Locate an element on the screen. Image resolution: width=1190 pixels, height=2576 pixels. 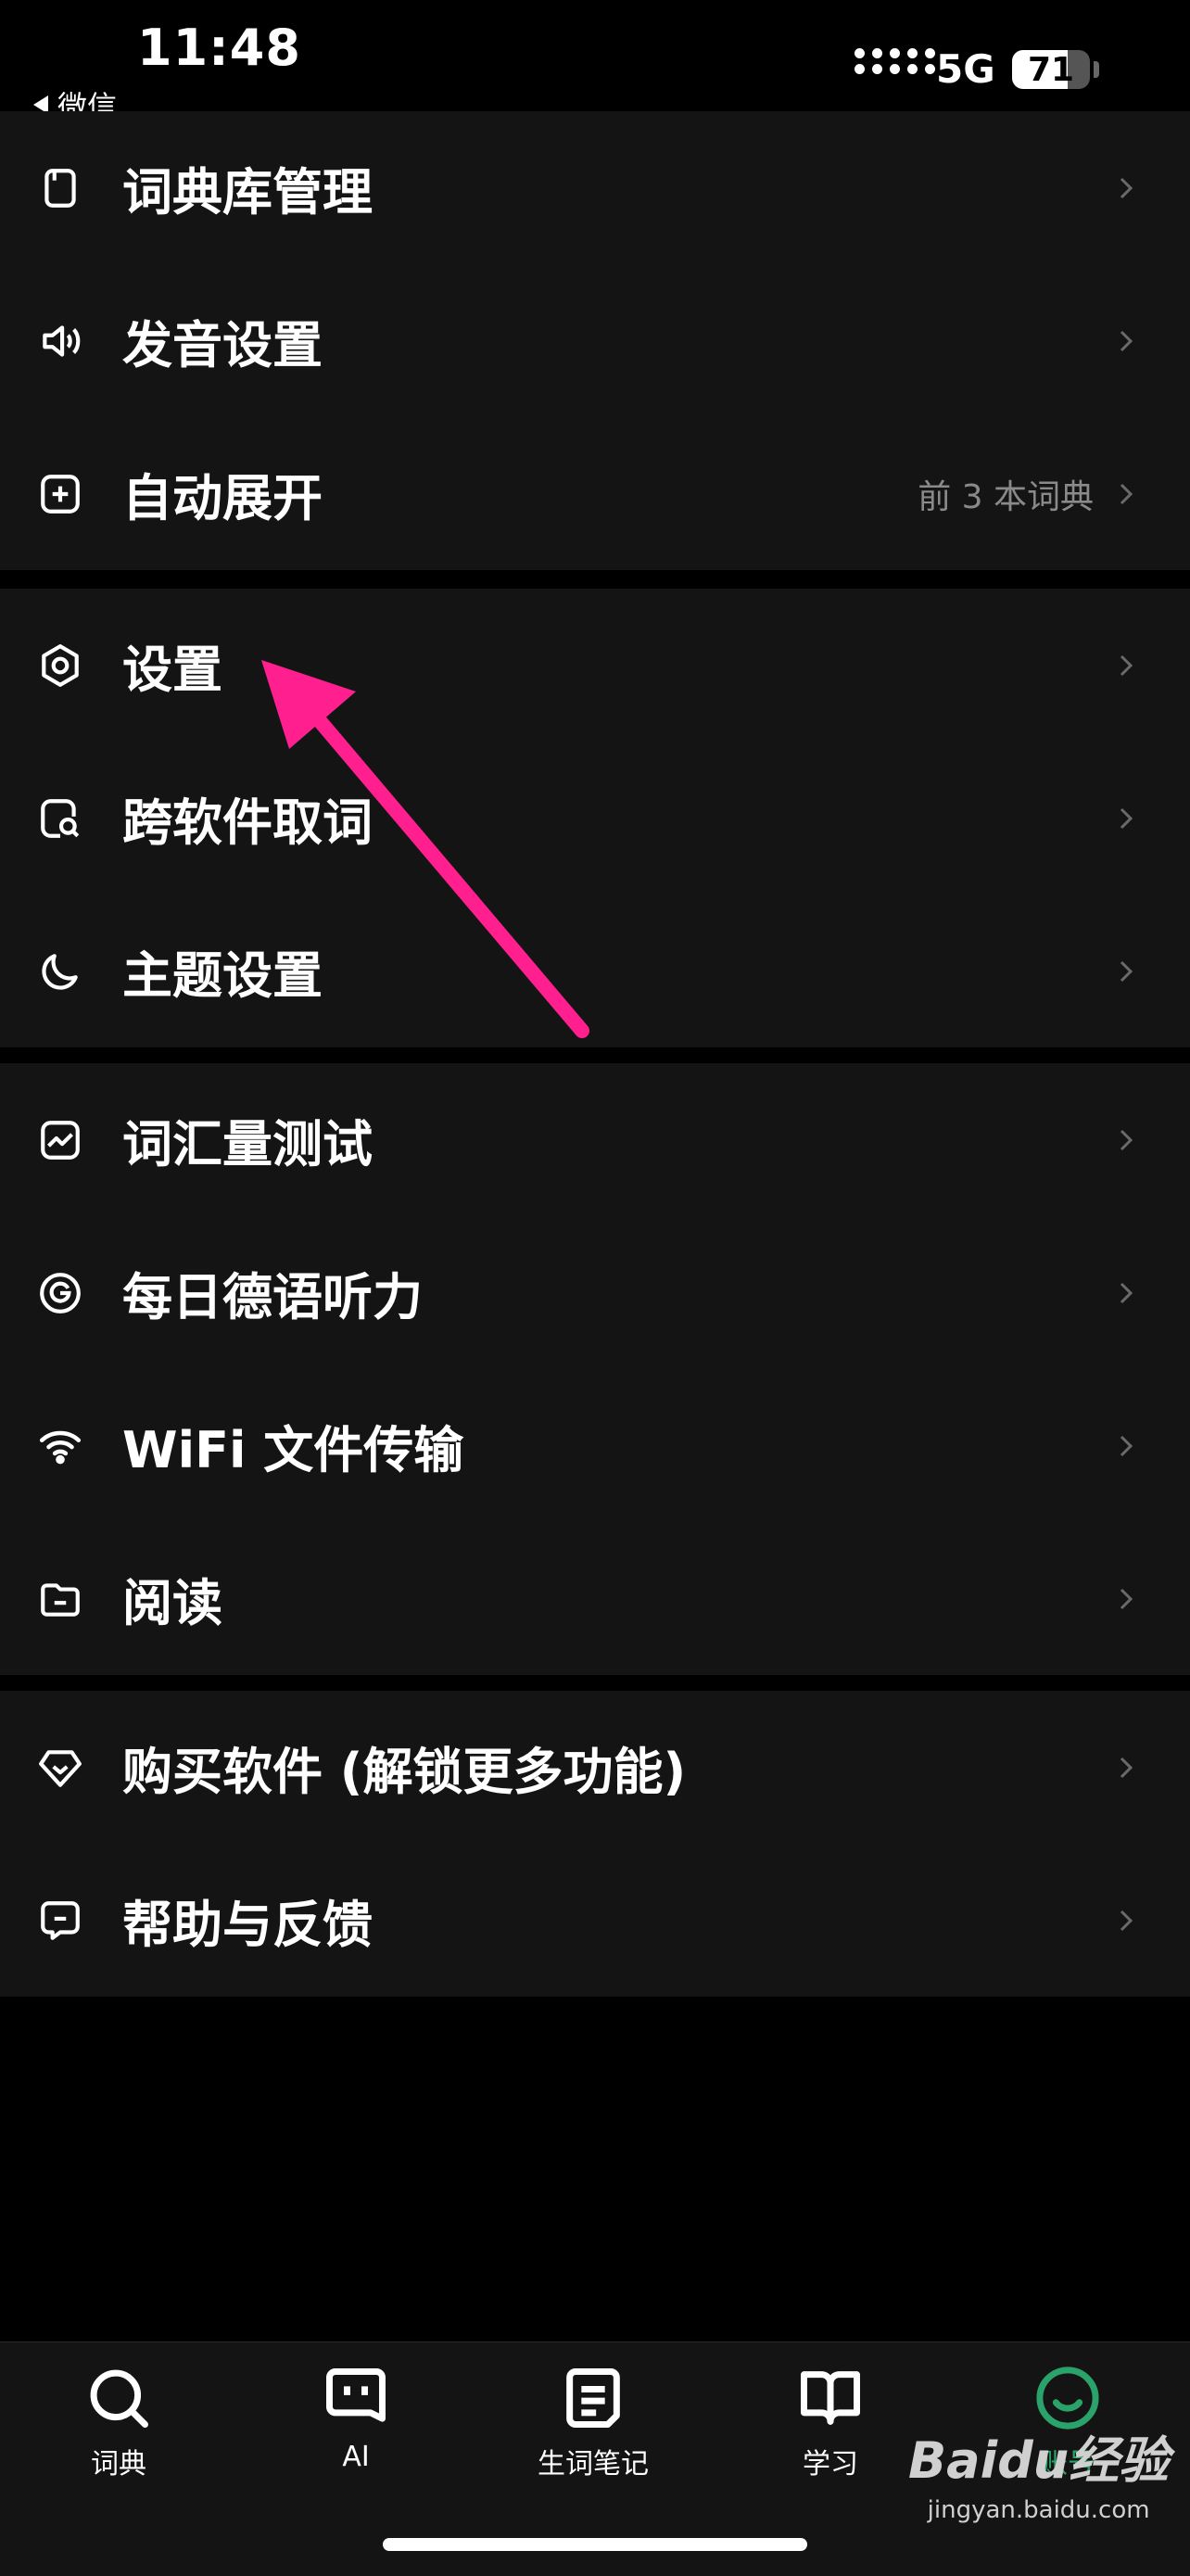
baidu-watermark: Baidu经验 jingyan.baidu.com is located at coordinates (1039, 2477).